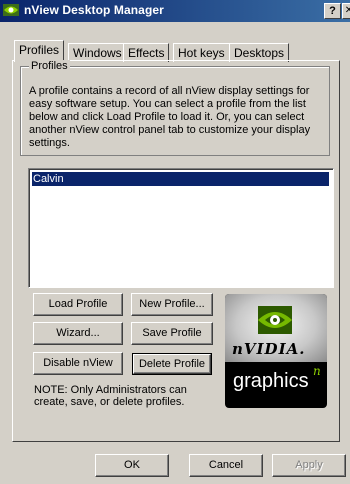 The image size is (350, 484). I want to click on tab-profiles: Profiles, so click(39, 51).